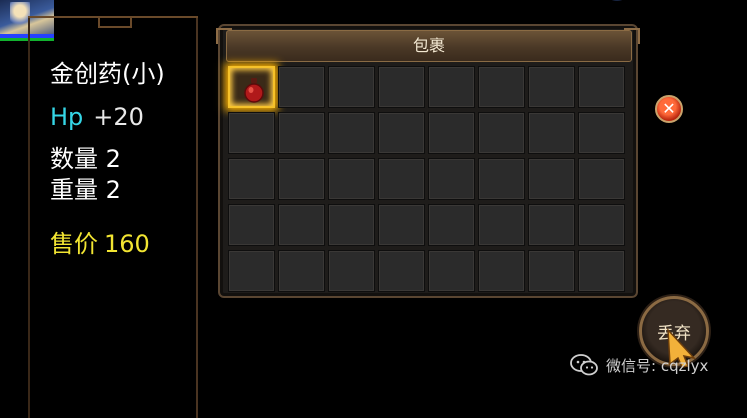 The image size is (747, 418). Describe the element at coordinates (584, 365) in the screenshot. I see `wechat-logo-icon` at that location.